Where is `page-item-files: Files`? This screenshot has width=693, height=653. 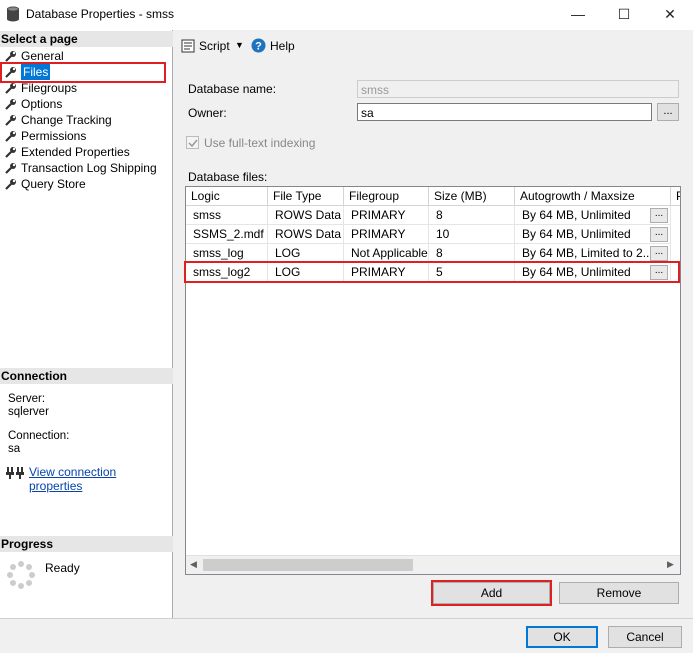
page-item-files: Files is located at coordinates (27, 72).